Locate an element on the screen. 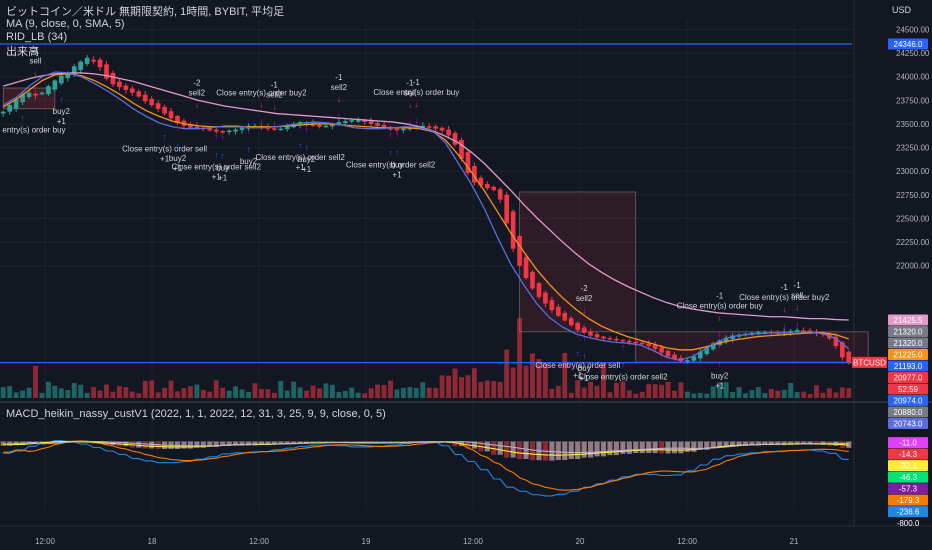 The width and height of the screenshot is (932, 550). price-tick-label: 24000.00 is located at coordinates (913, 77).